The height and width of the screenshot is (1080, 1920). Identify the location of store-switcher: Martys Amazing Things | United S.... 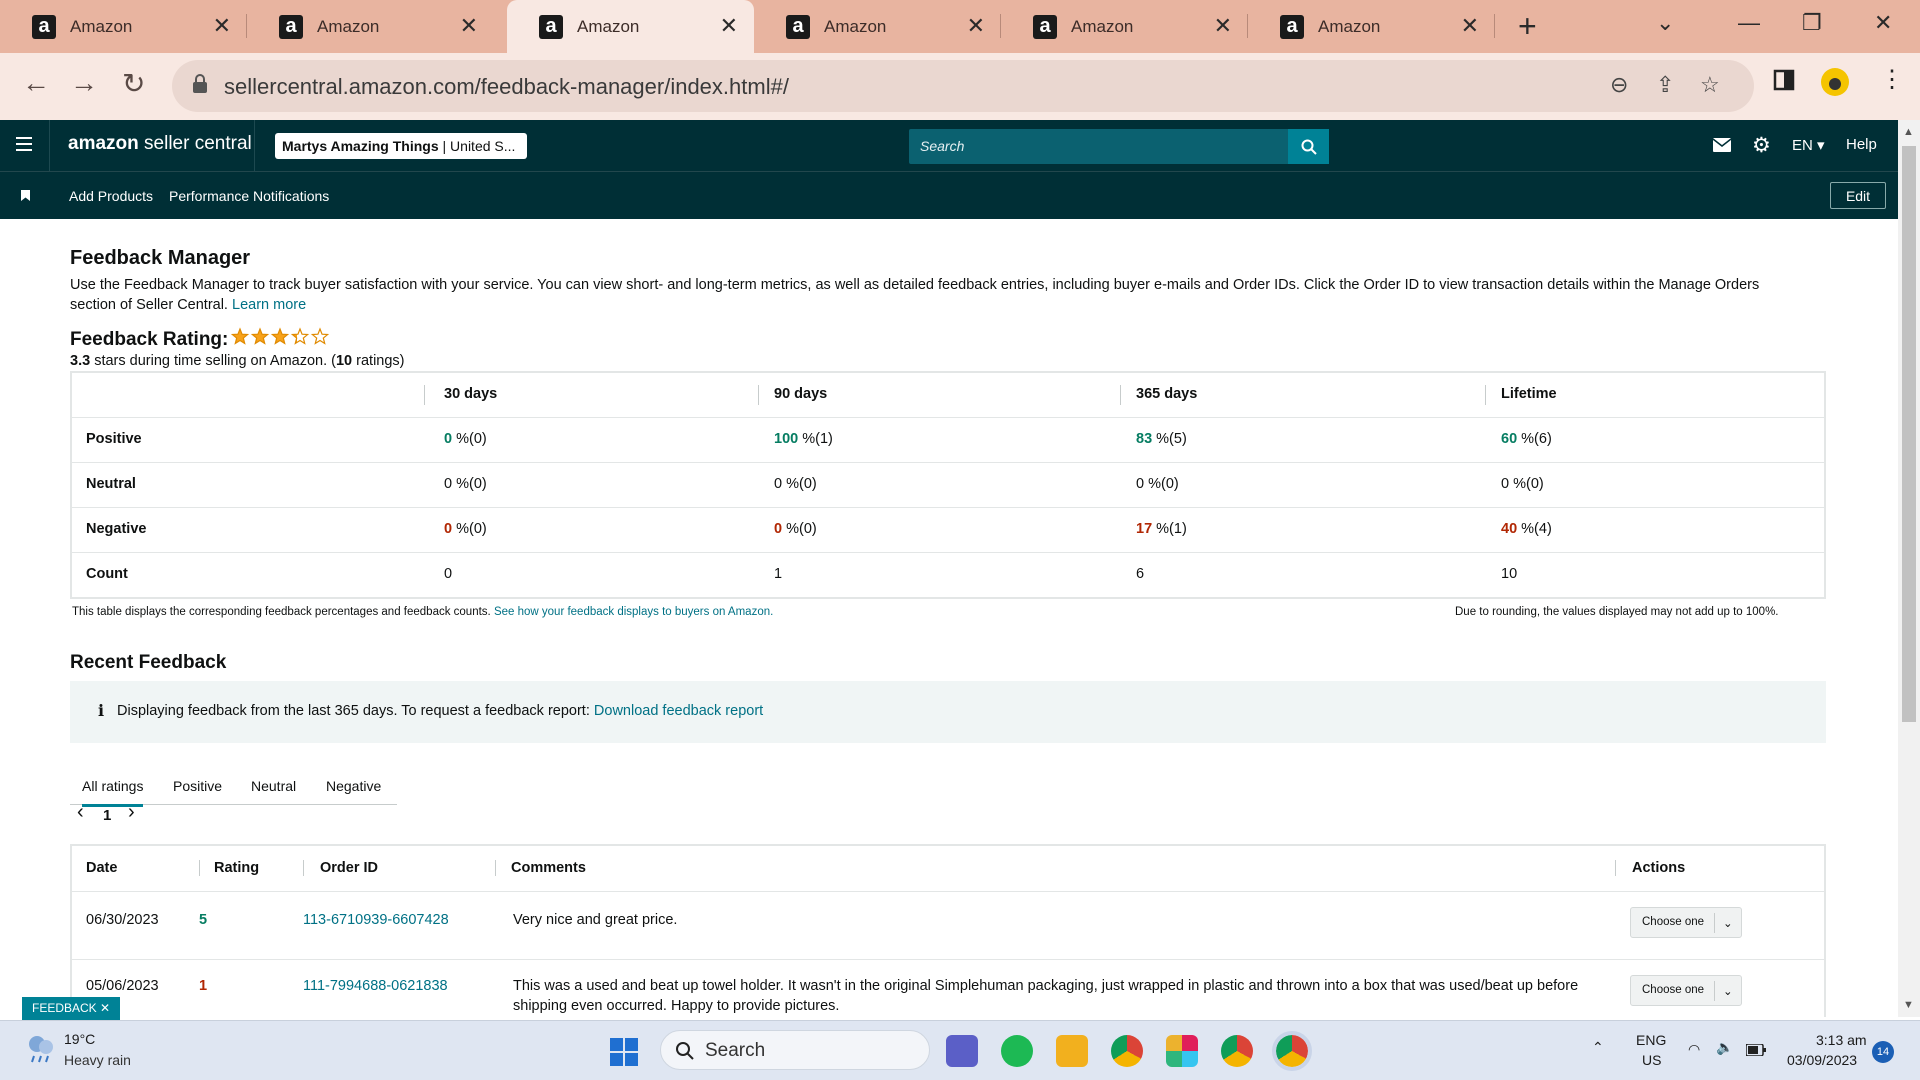
(401, 146).